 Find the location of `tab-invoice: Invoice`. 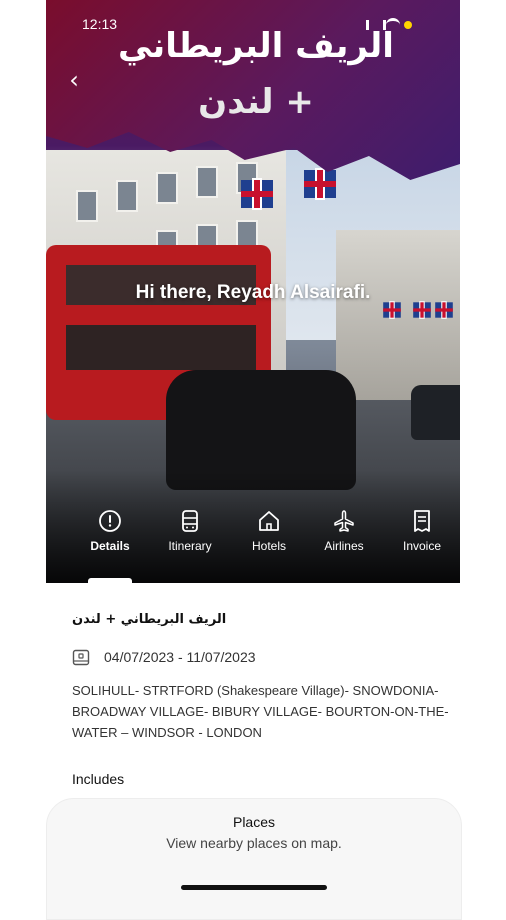

tab-invoice: Invoice is located at coordinates (421, 529).